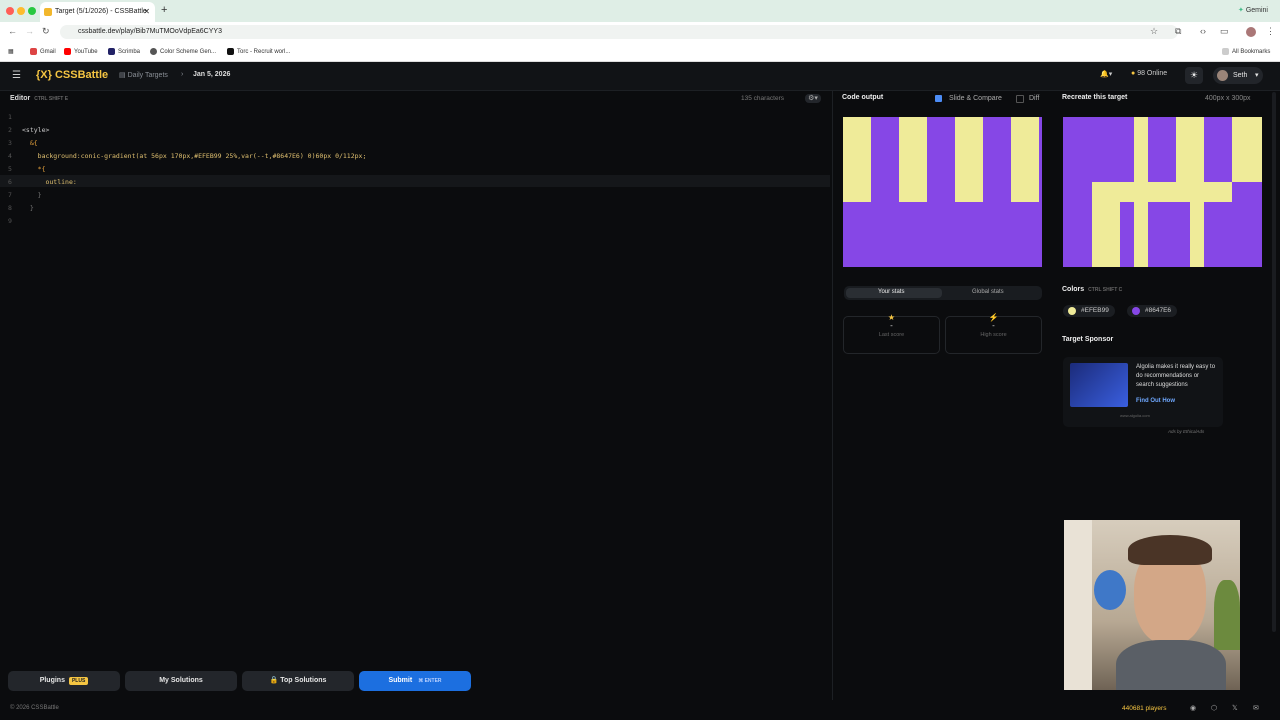 The height and width of the screenshot is (720, 1280). What do you see at coordinates (416, 99) in the screenshot?
I see `editor-toolbar` at bounding box center [416, 99].